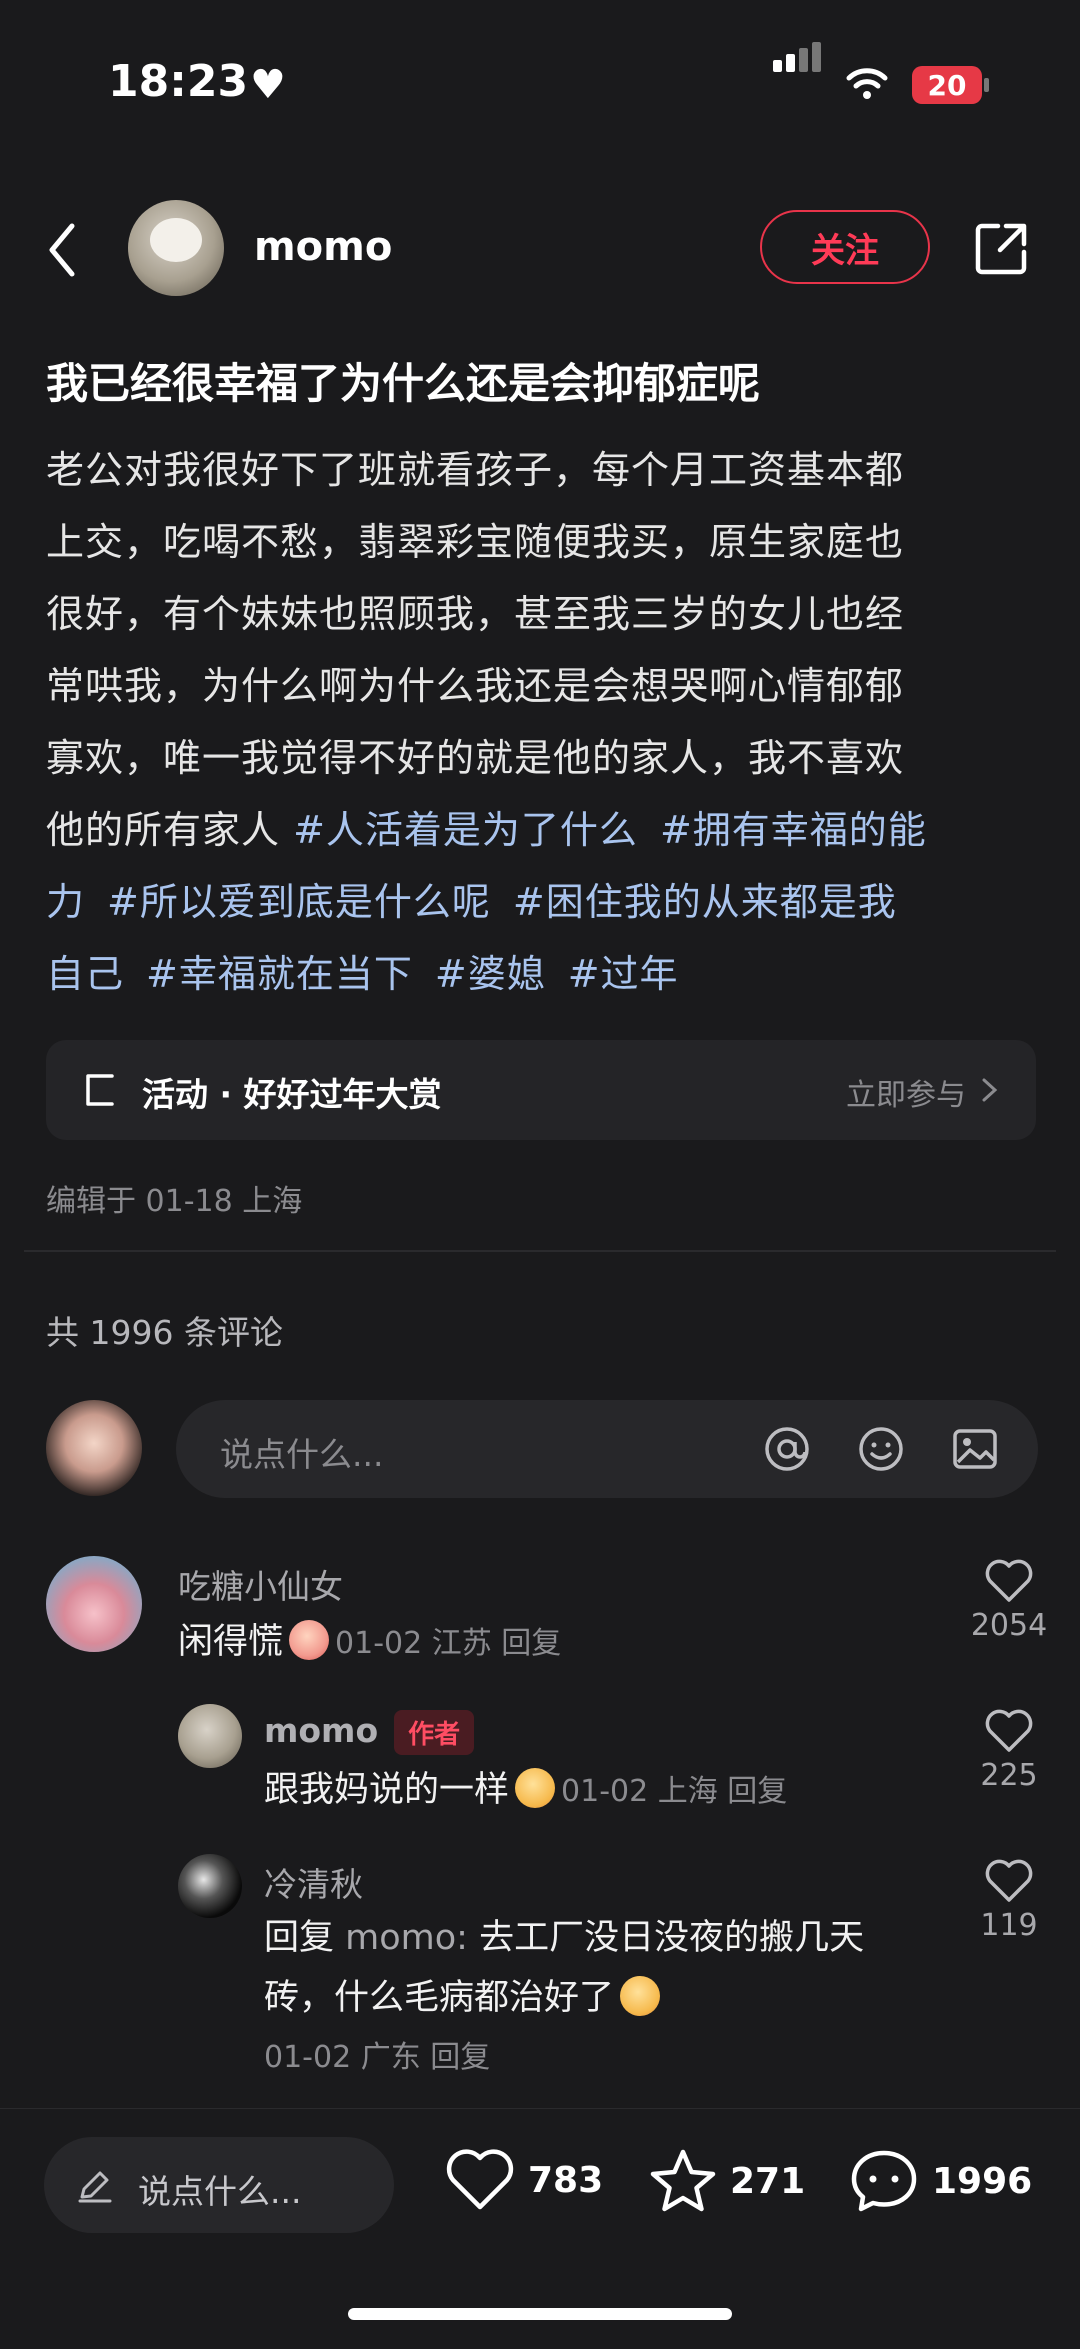 The height and width of the screenshot is (2349, 1080). I want to click on commenter-name: 吃糖小仙女, so click(260, 1584).